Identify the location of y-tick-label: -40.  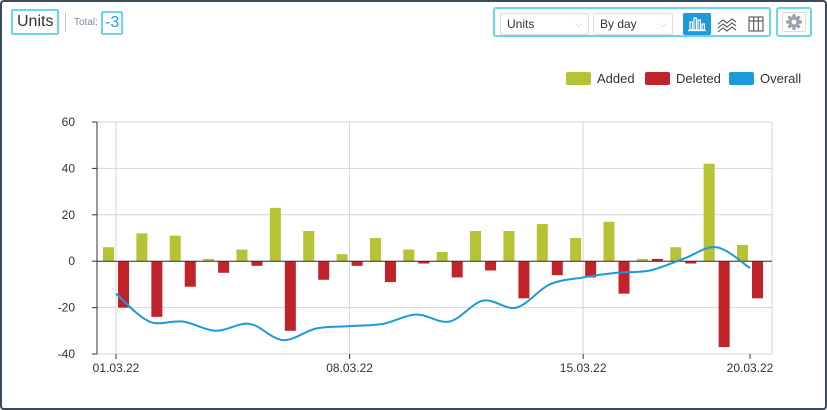
(67, 354).